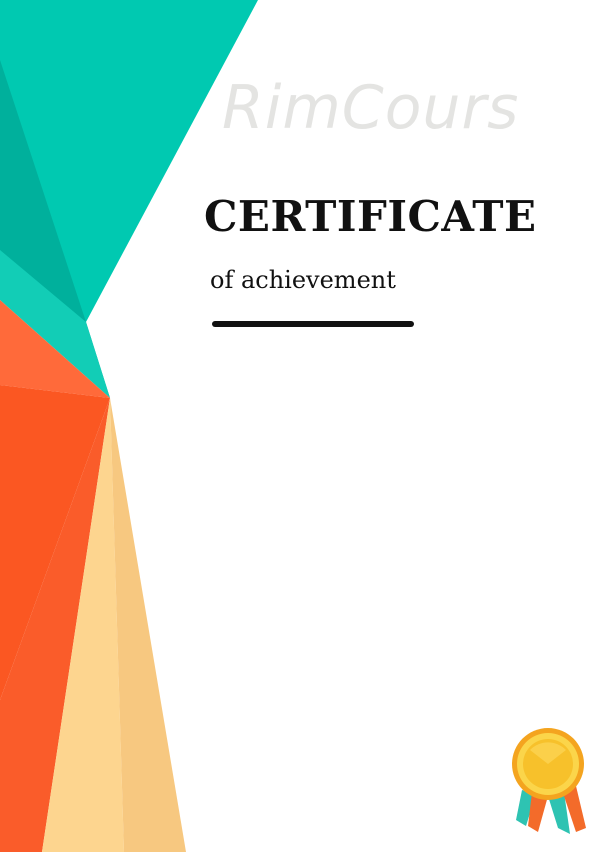 The height and width of the screenshot is (852, 602). What do you see at coordinates (370, 216) in the screenshot?
I see `certificate-title: CERTIFICATE` at bounding box center [370, 216].